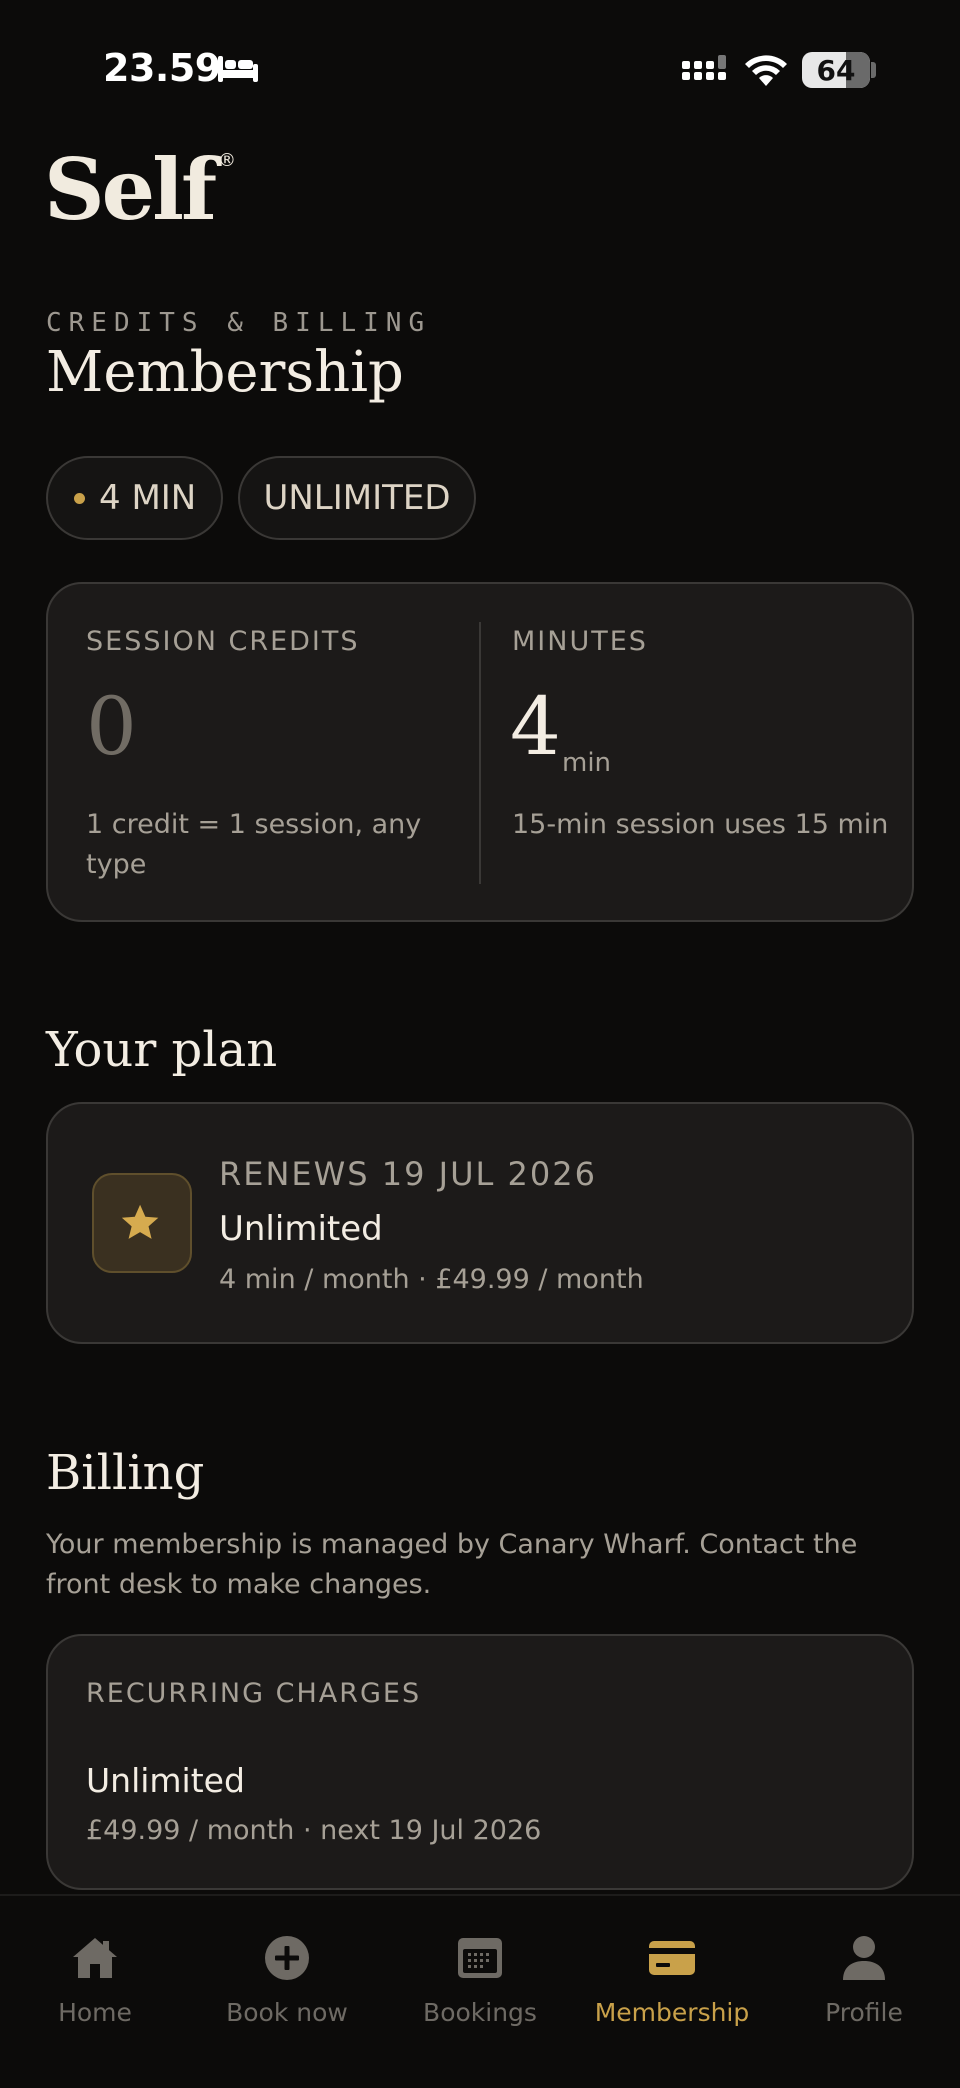 The image size is (960, 2088). What do you see at coordinates (165, 1780) in the screenshot?
I see `charge-name: Unlimited` at bounding box center [165, 1780].